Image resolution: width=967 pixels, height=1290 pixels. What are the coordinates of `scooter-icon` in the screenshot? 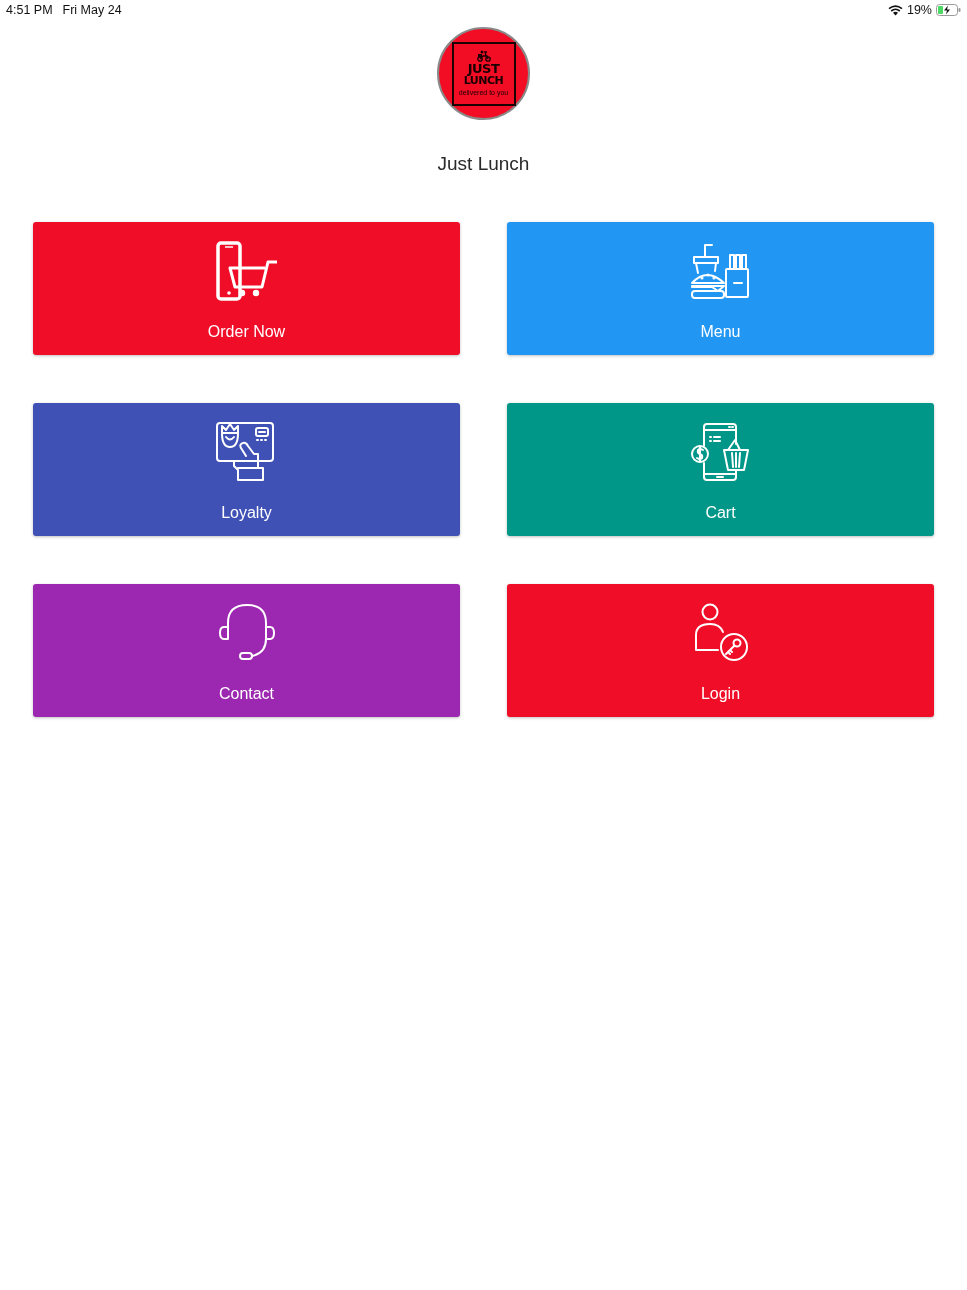 It's located at (483, 56).